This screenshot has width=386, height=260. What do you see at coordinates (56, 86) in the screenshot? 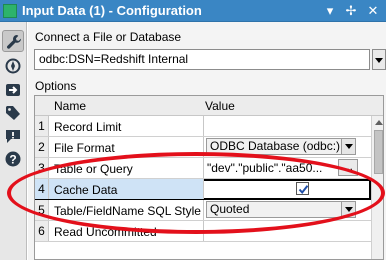
I see `options-label: Options` at bounding box center [56, 86].